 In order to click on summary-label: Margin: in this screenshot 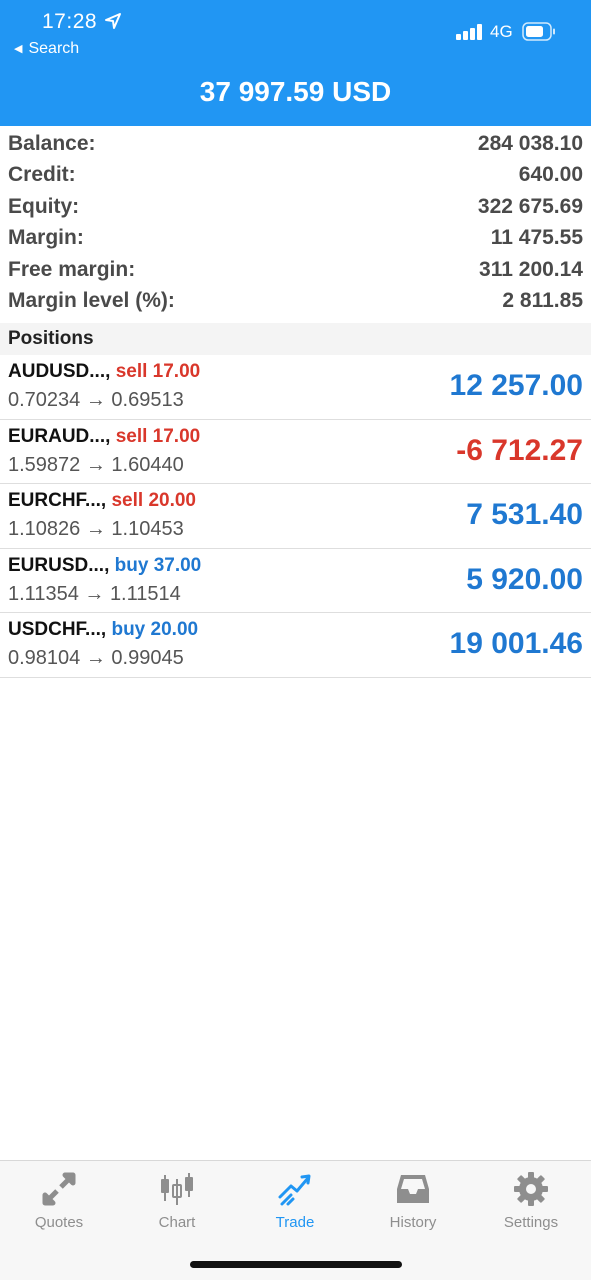, I will do `click(46, 238)`.